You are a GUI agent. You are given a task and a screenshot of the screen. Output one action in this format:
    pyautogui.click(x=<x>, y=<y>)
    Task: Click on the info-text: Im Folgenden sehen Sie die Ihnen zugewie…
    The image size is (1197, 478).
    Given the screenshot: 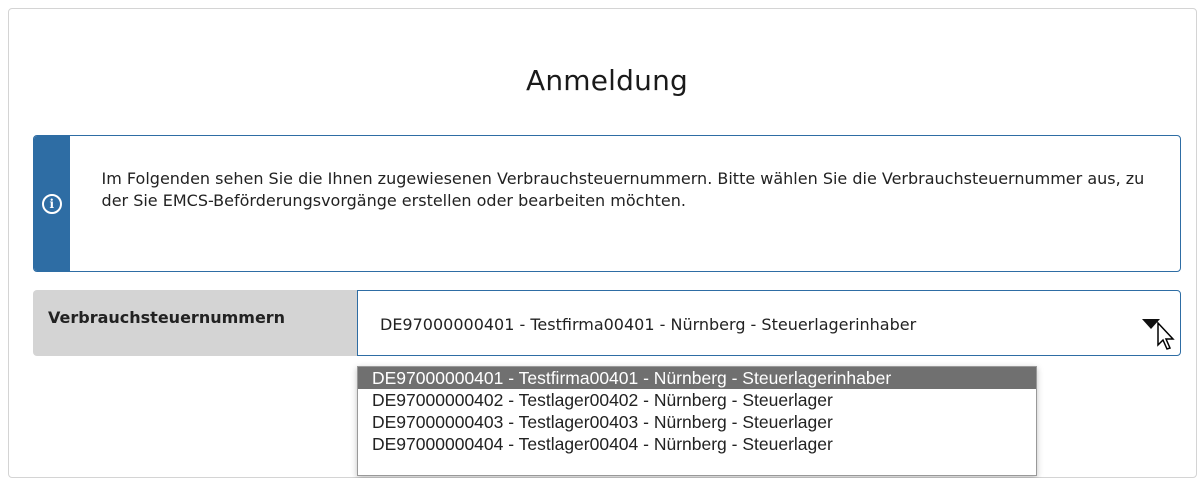 What is the action you would take?
    pyautogui.click(x=623, y=189)
    